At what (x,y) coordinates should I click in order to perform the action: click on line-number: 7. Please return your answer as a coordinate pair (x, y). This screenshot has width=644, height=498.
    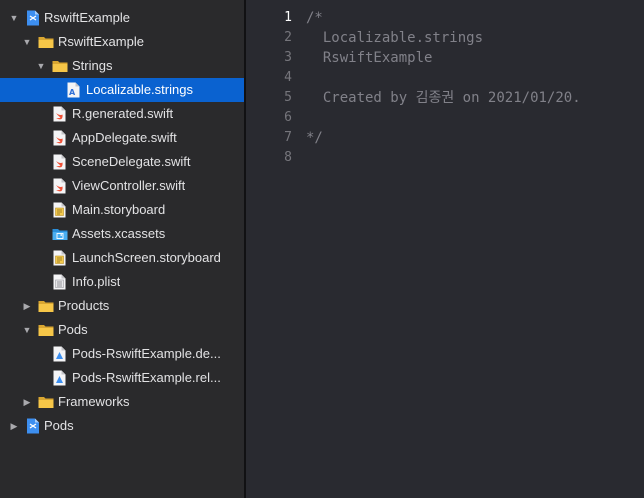
    Looking at the image, I should click on (288, 137).